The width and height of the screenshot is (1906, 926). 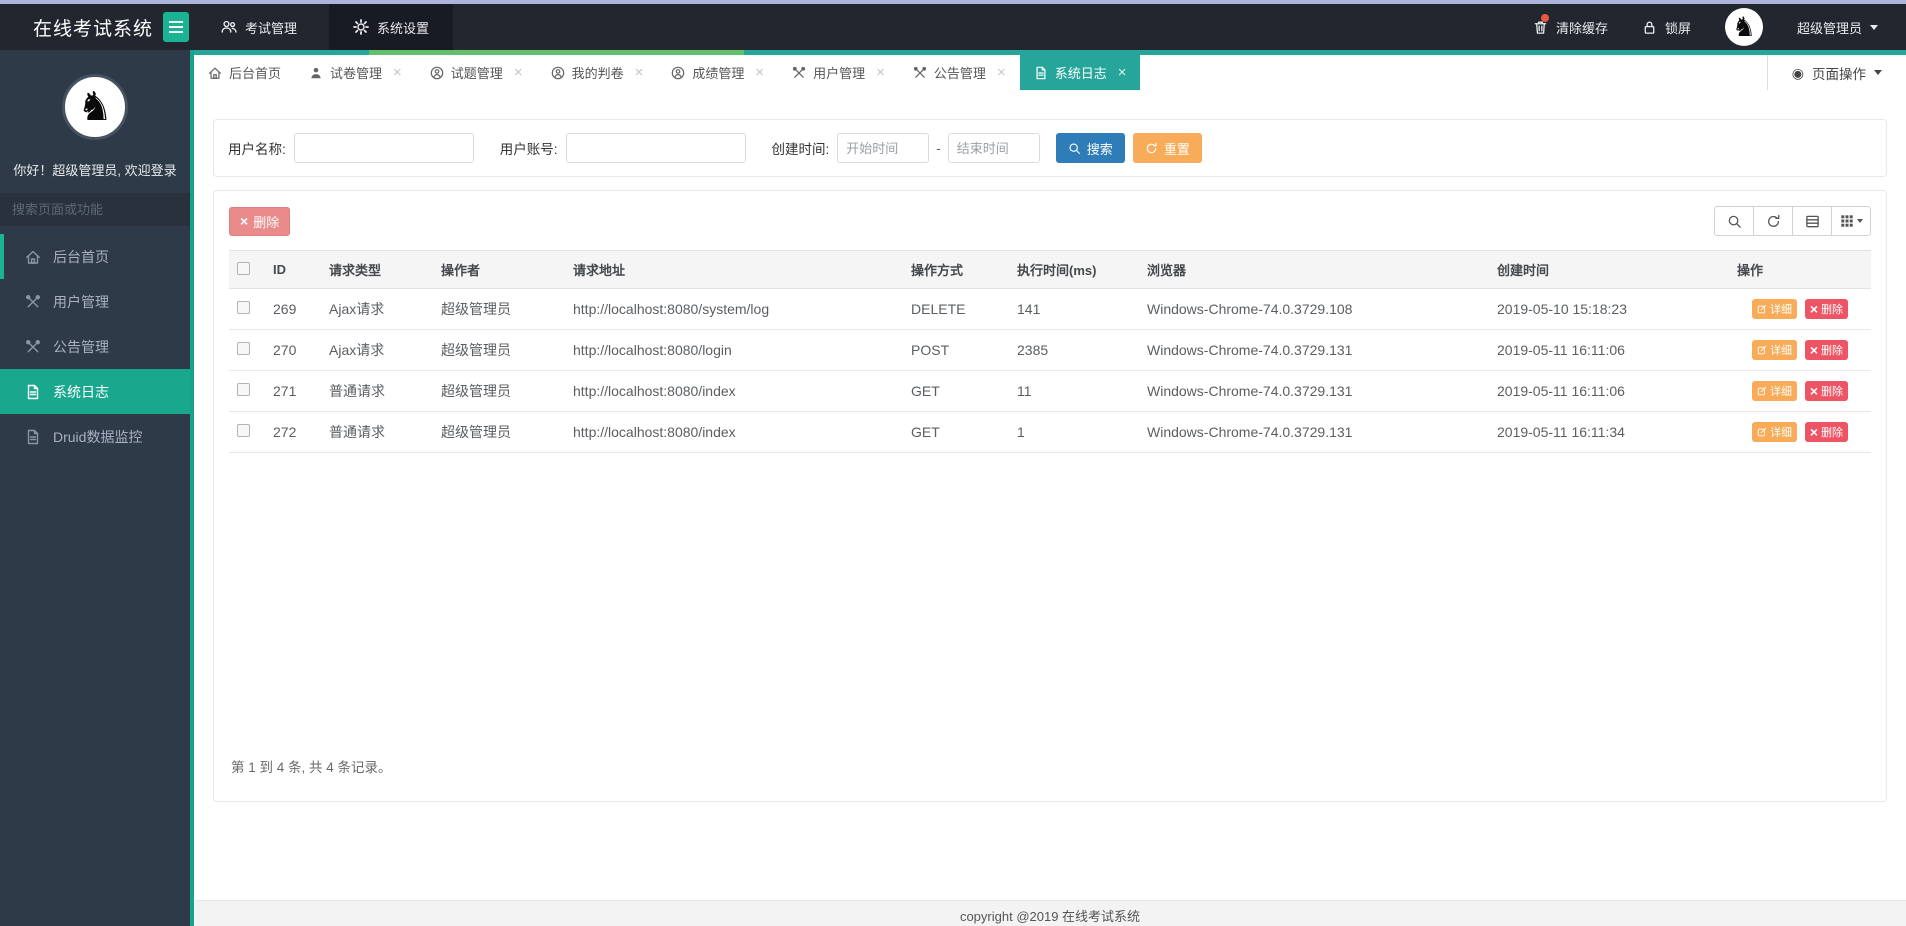 I want to click on cell-id: 270, so click(x=293, y=350).